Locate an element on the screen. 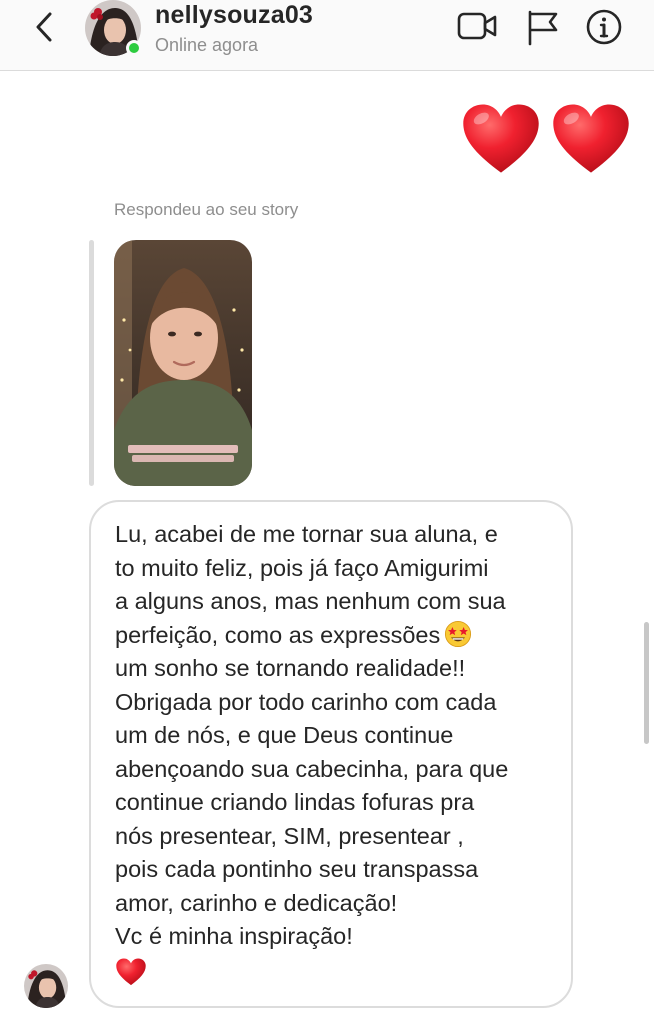 This screenshot has width=654, height=1024. conversation-info-button is located at coordinates (604, 27).